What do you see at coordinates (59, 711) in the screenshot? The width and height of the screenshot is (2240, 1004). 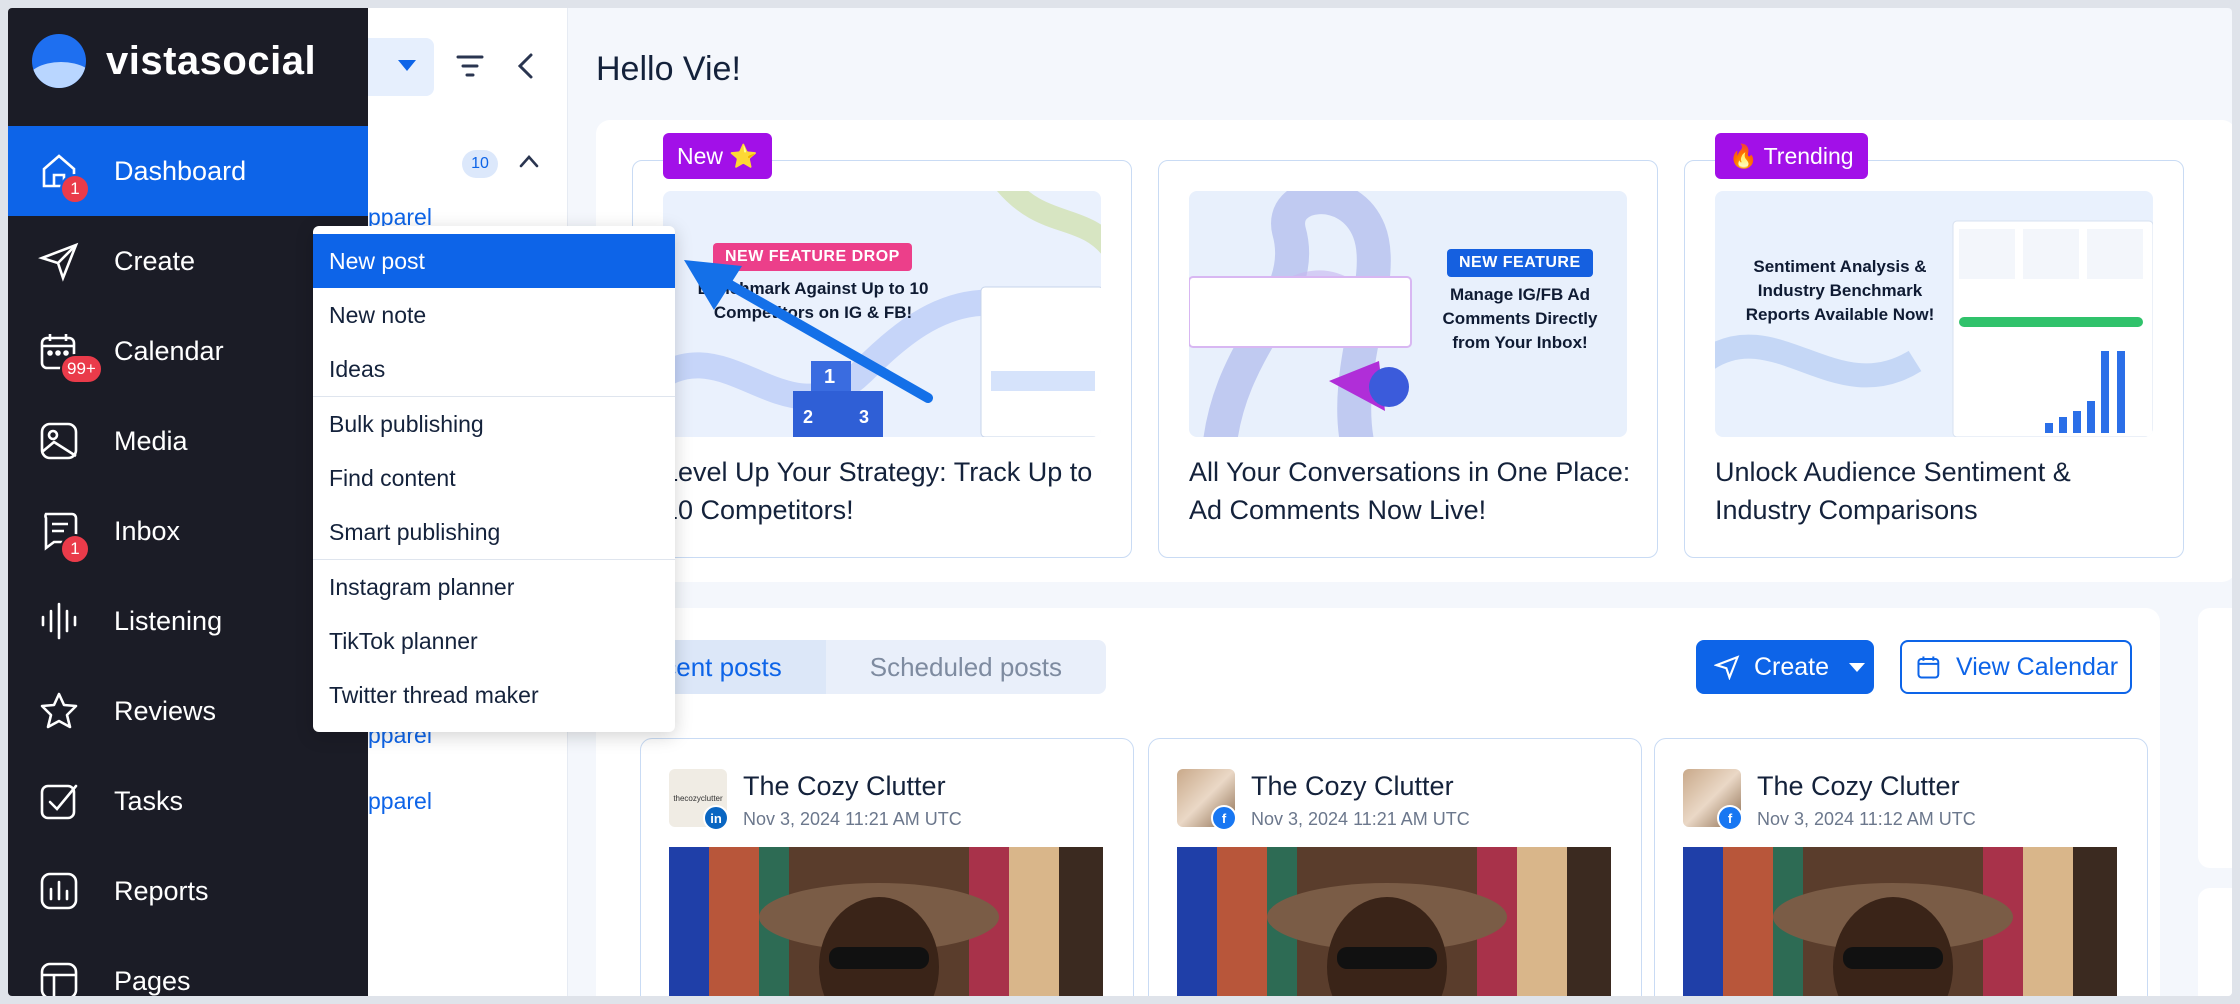 I see `star-icon` at bounding box center [59, 711].